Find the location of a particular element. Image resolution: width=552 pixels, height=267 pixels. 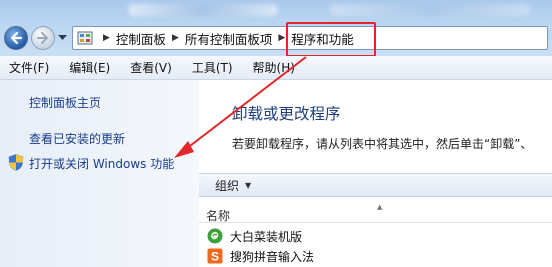

sort-up-icon: ▲ is located at coordinates (380, 207).